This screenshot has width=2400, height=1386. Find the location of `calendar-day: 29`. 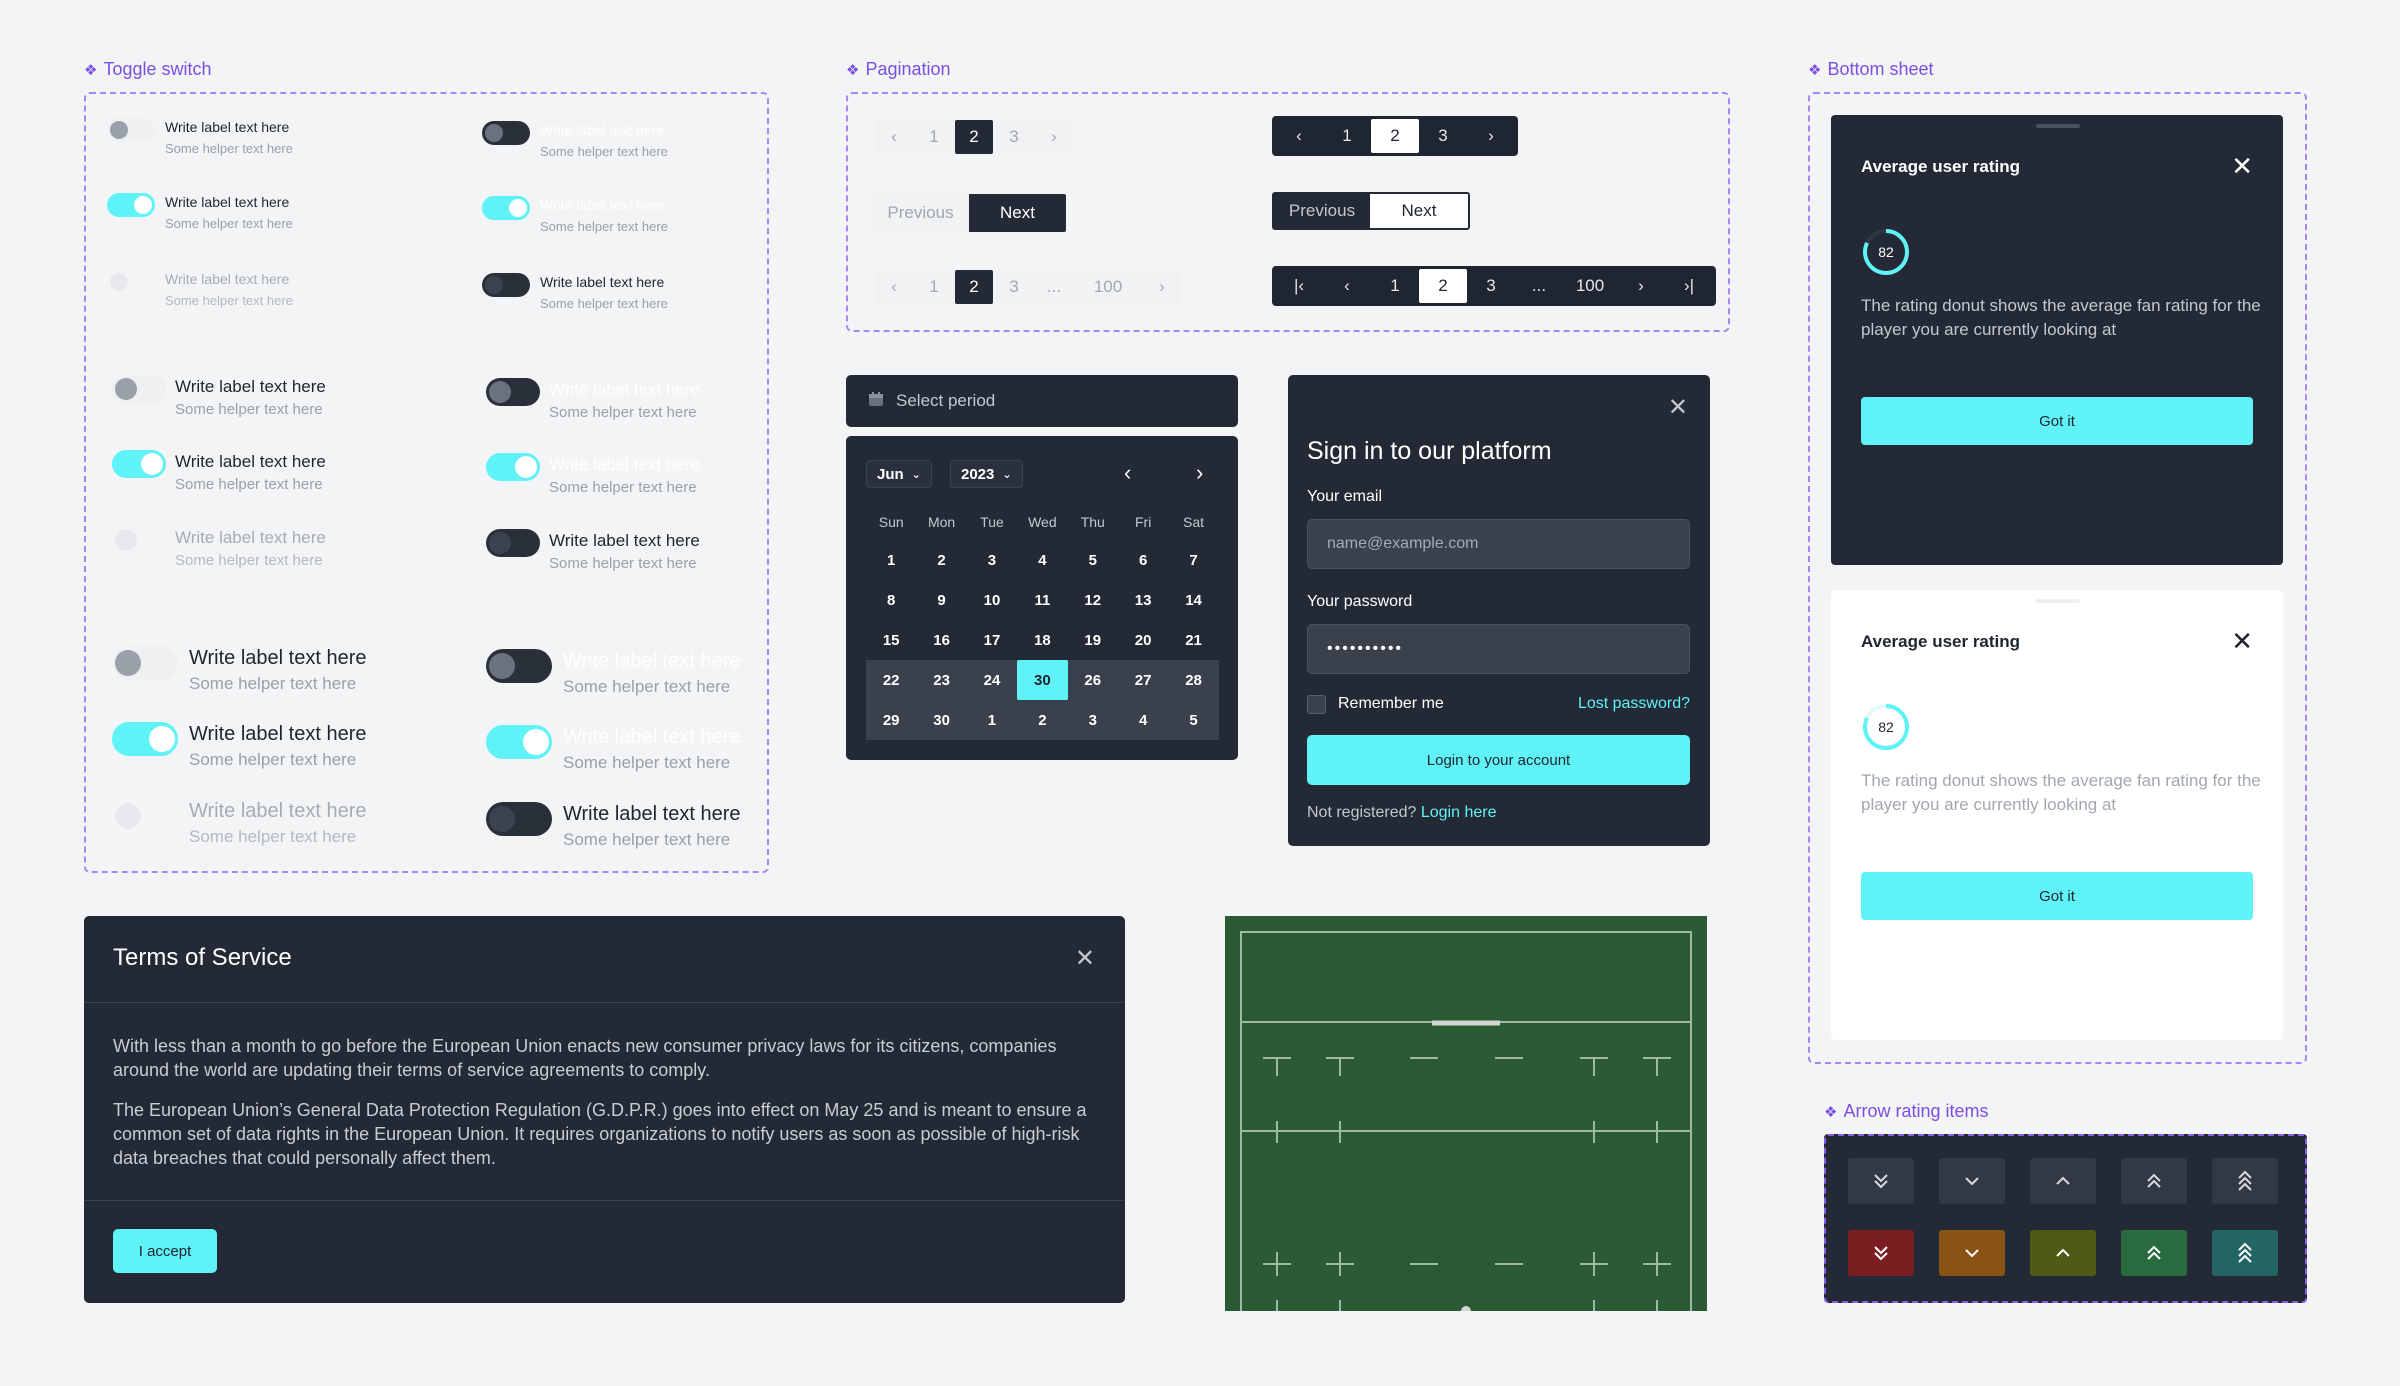

calendar-day: 29 is located at coordinates (891, 720).